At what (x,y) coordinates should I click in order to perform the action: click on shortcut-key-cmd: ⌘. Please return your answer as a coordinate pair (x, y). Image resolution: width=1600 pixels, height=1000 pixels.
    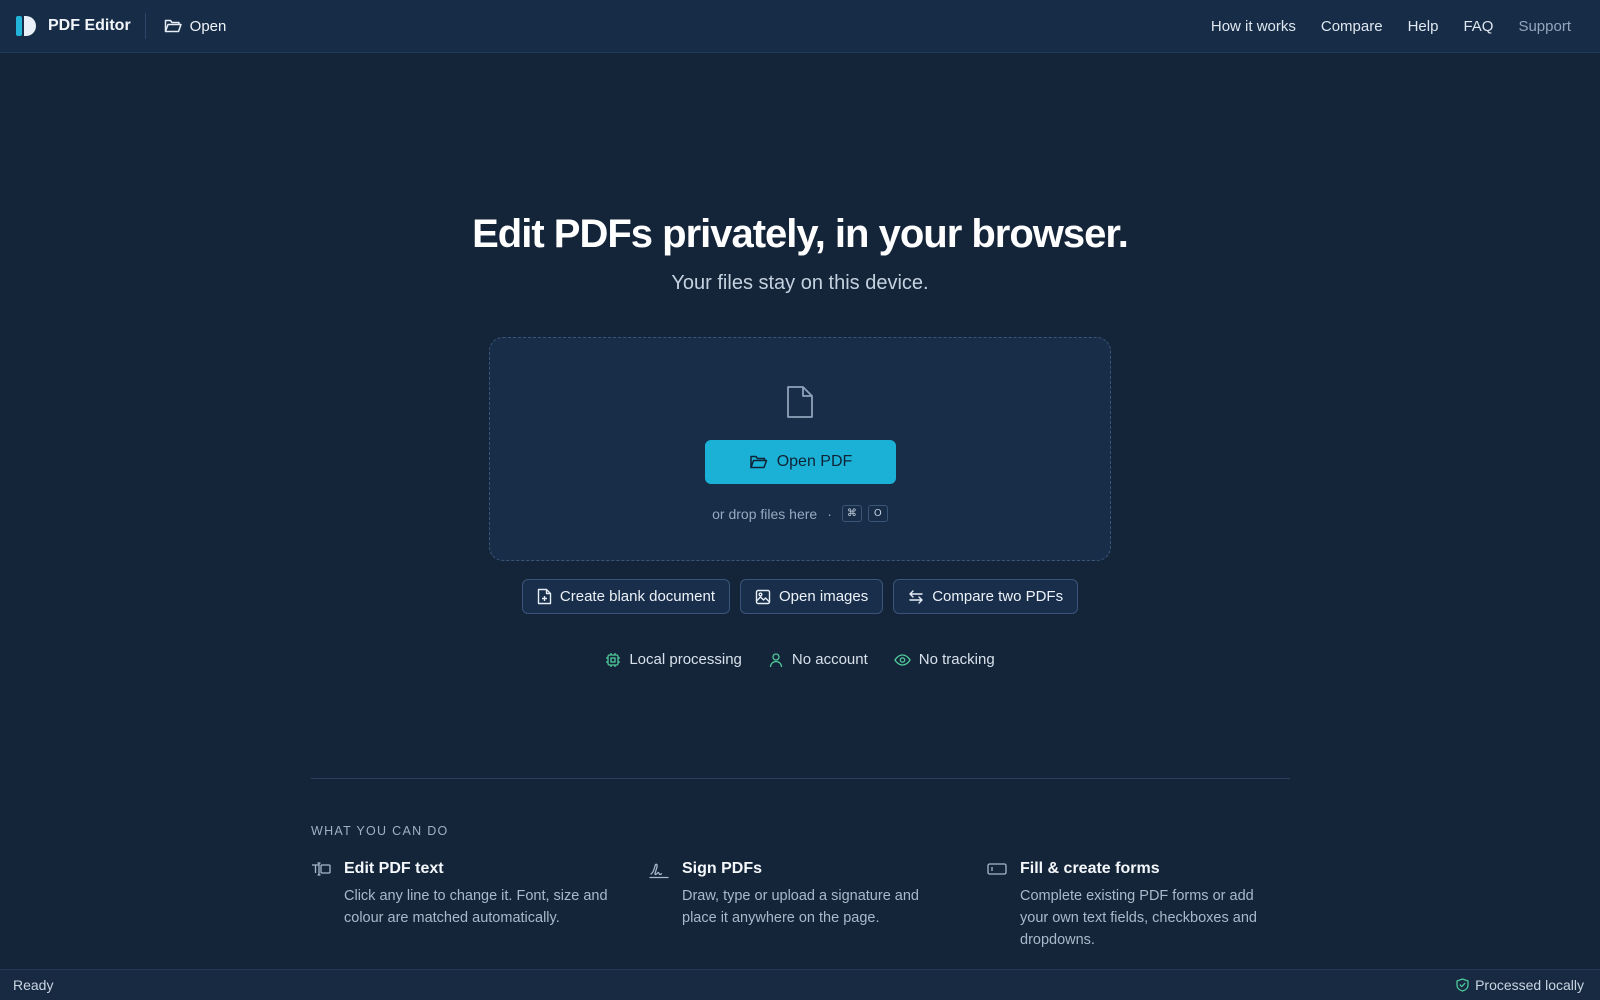
    Looking at the image, I should click on (851, 513).